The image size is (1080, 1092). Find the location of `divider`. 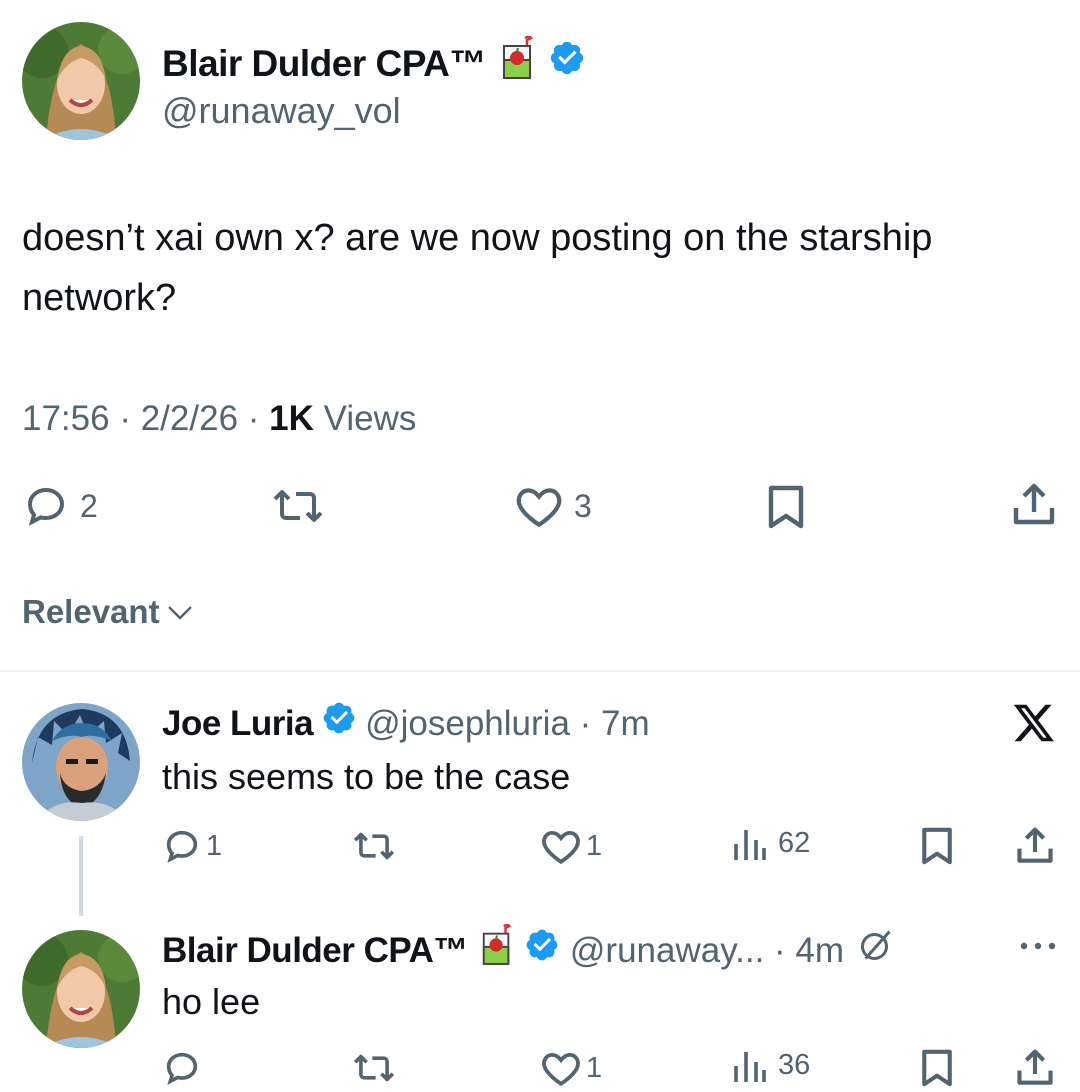

divider is located at coordinates (540, 671).